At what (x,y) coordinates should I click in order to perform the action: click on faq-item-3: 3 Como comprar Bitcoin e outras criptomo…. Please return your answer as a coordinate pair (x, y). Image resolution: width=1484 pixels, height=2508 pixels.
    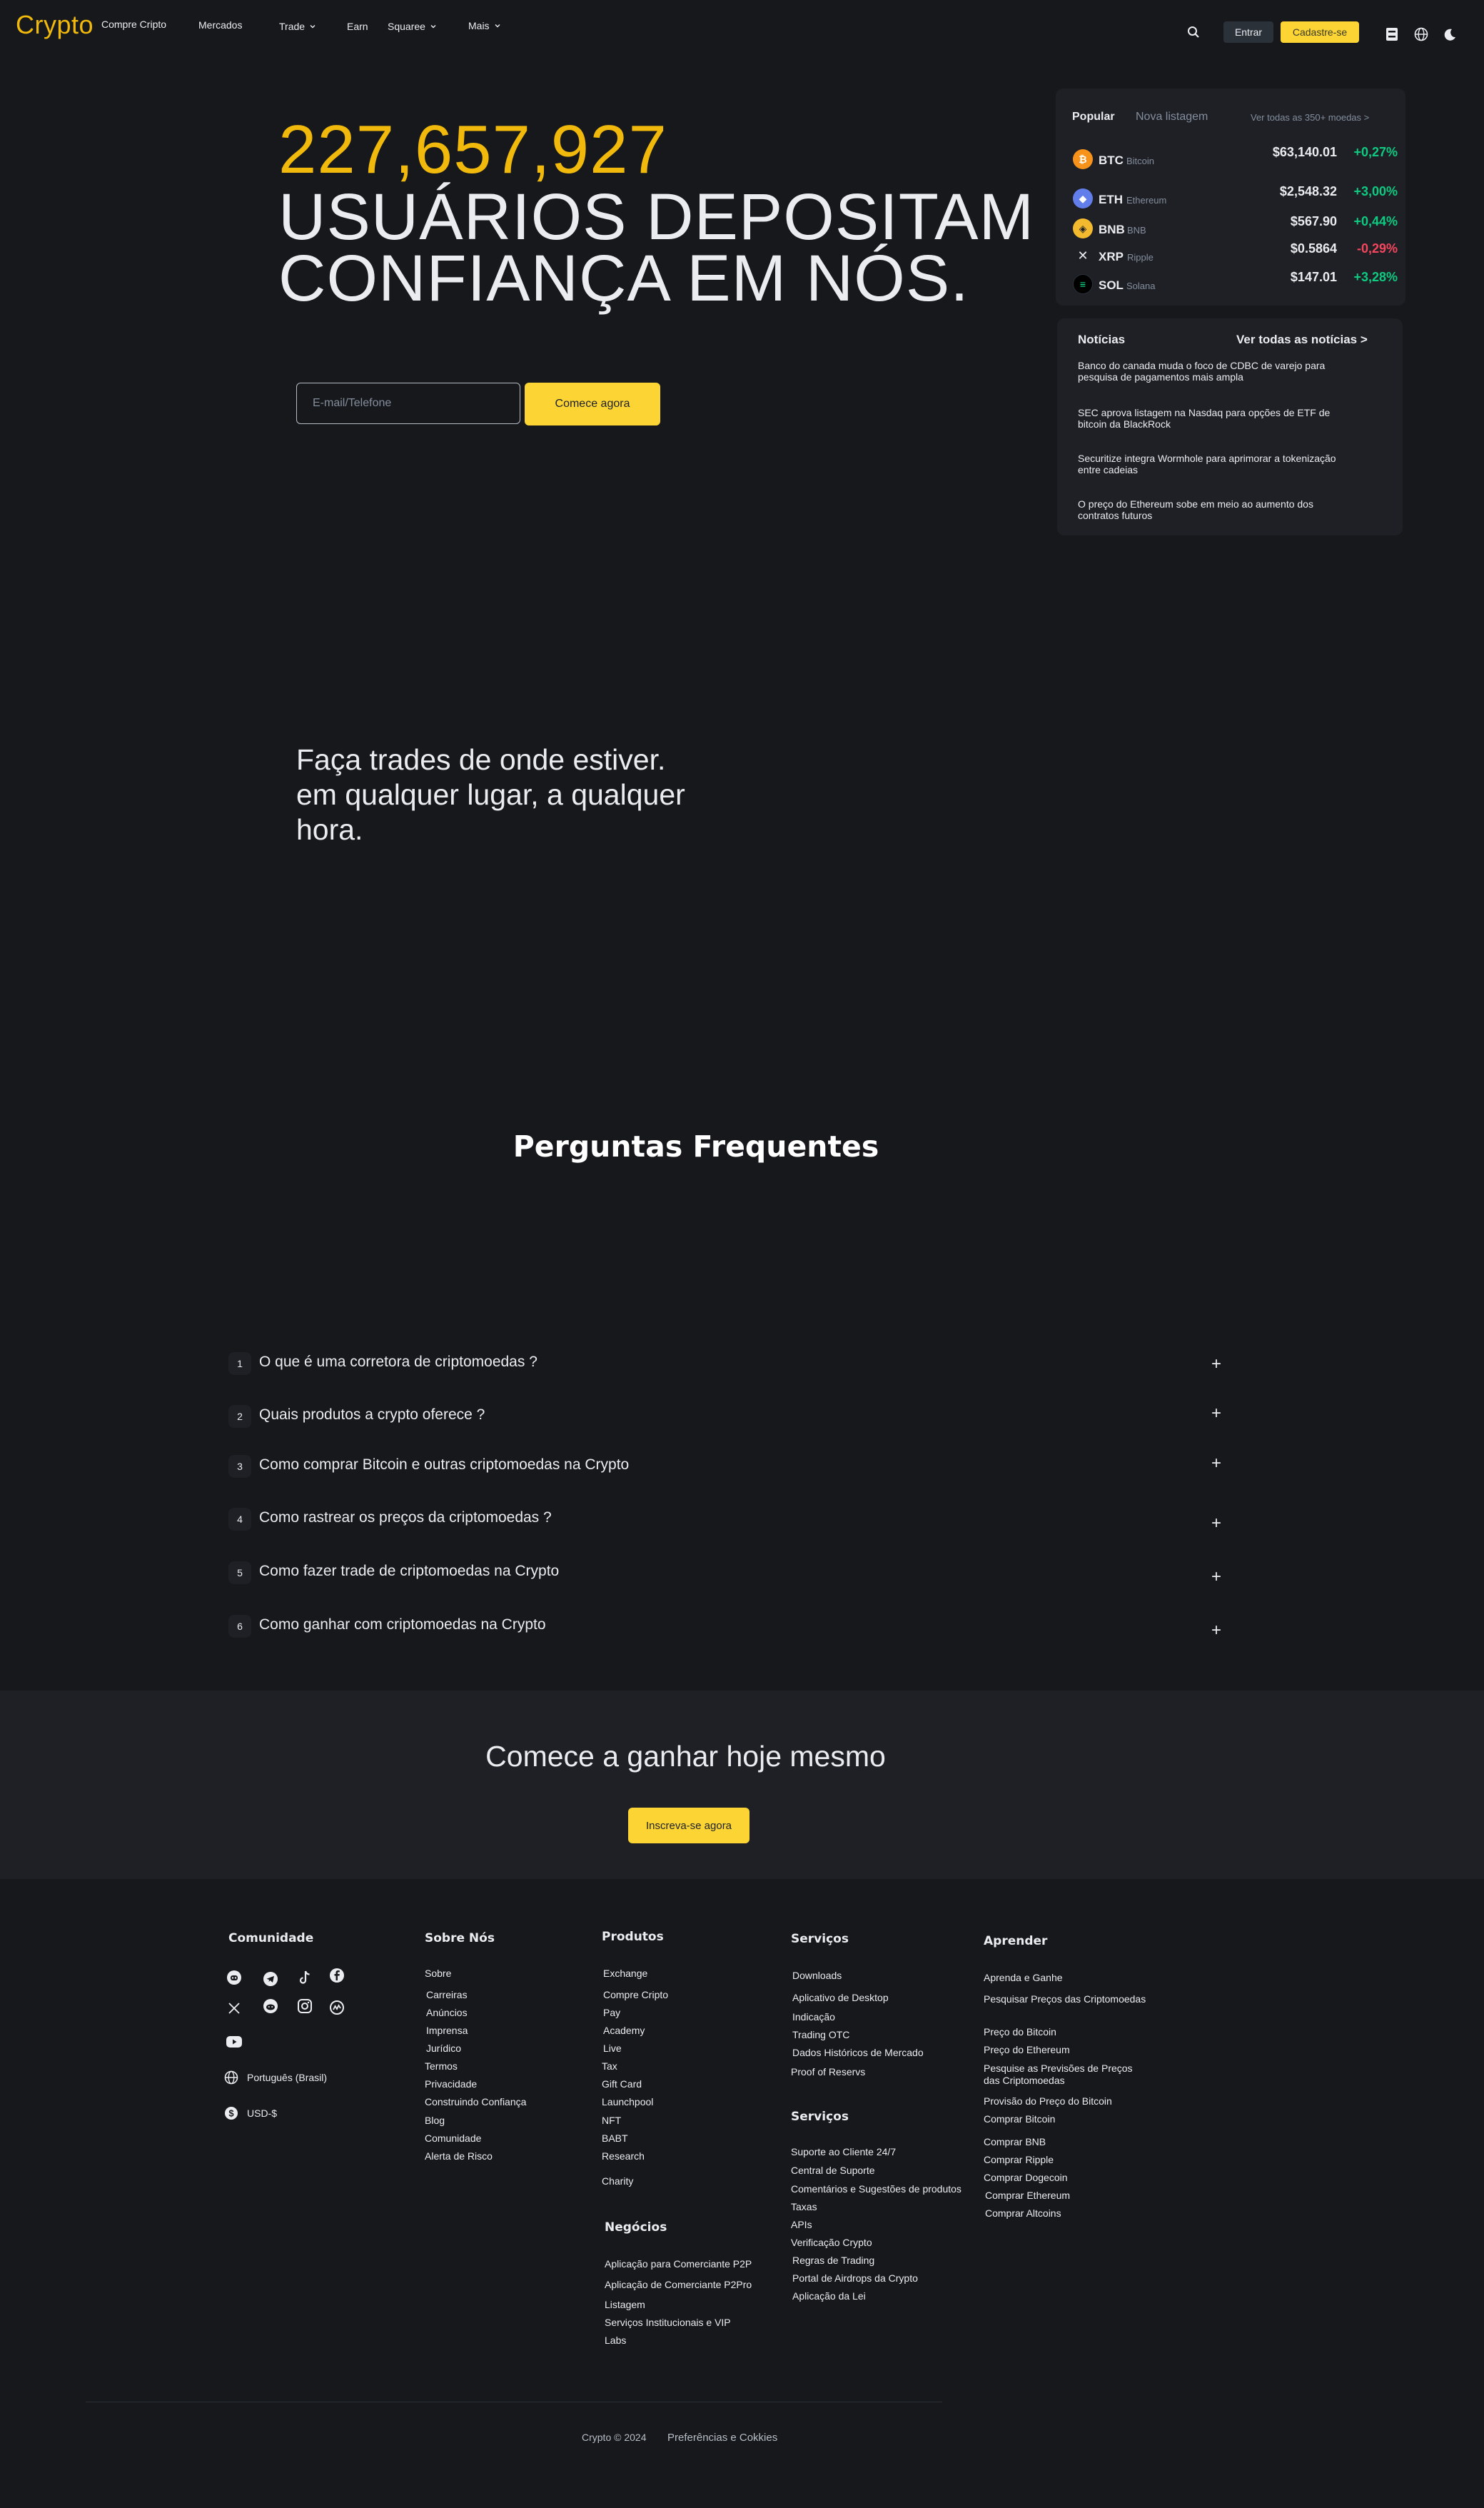
    Looking at the image, I should click on (728, 1465).